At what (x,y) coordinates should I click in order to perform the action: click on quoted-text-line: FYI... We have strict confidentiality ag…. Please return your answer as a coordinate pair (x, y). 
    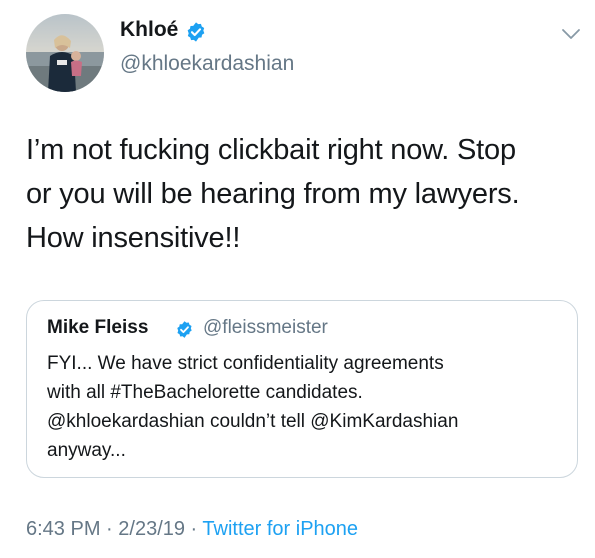
    Looking at the image, I should click on (245, 363).